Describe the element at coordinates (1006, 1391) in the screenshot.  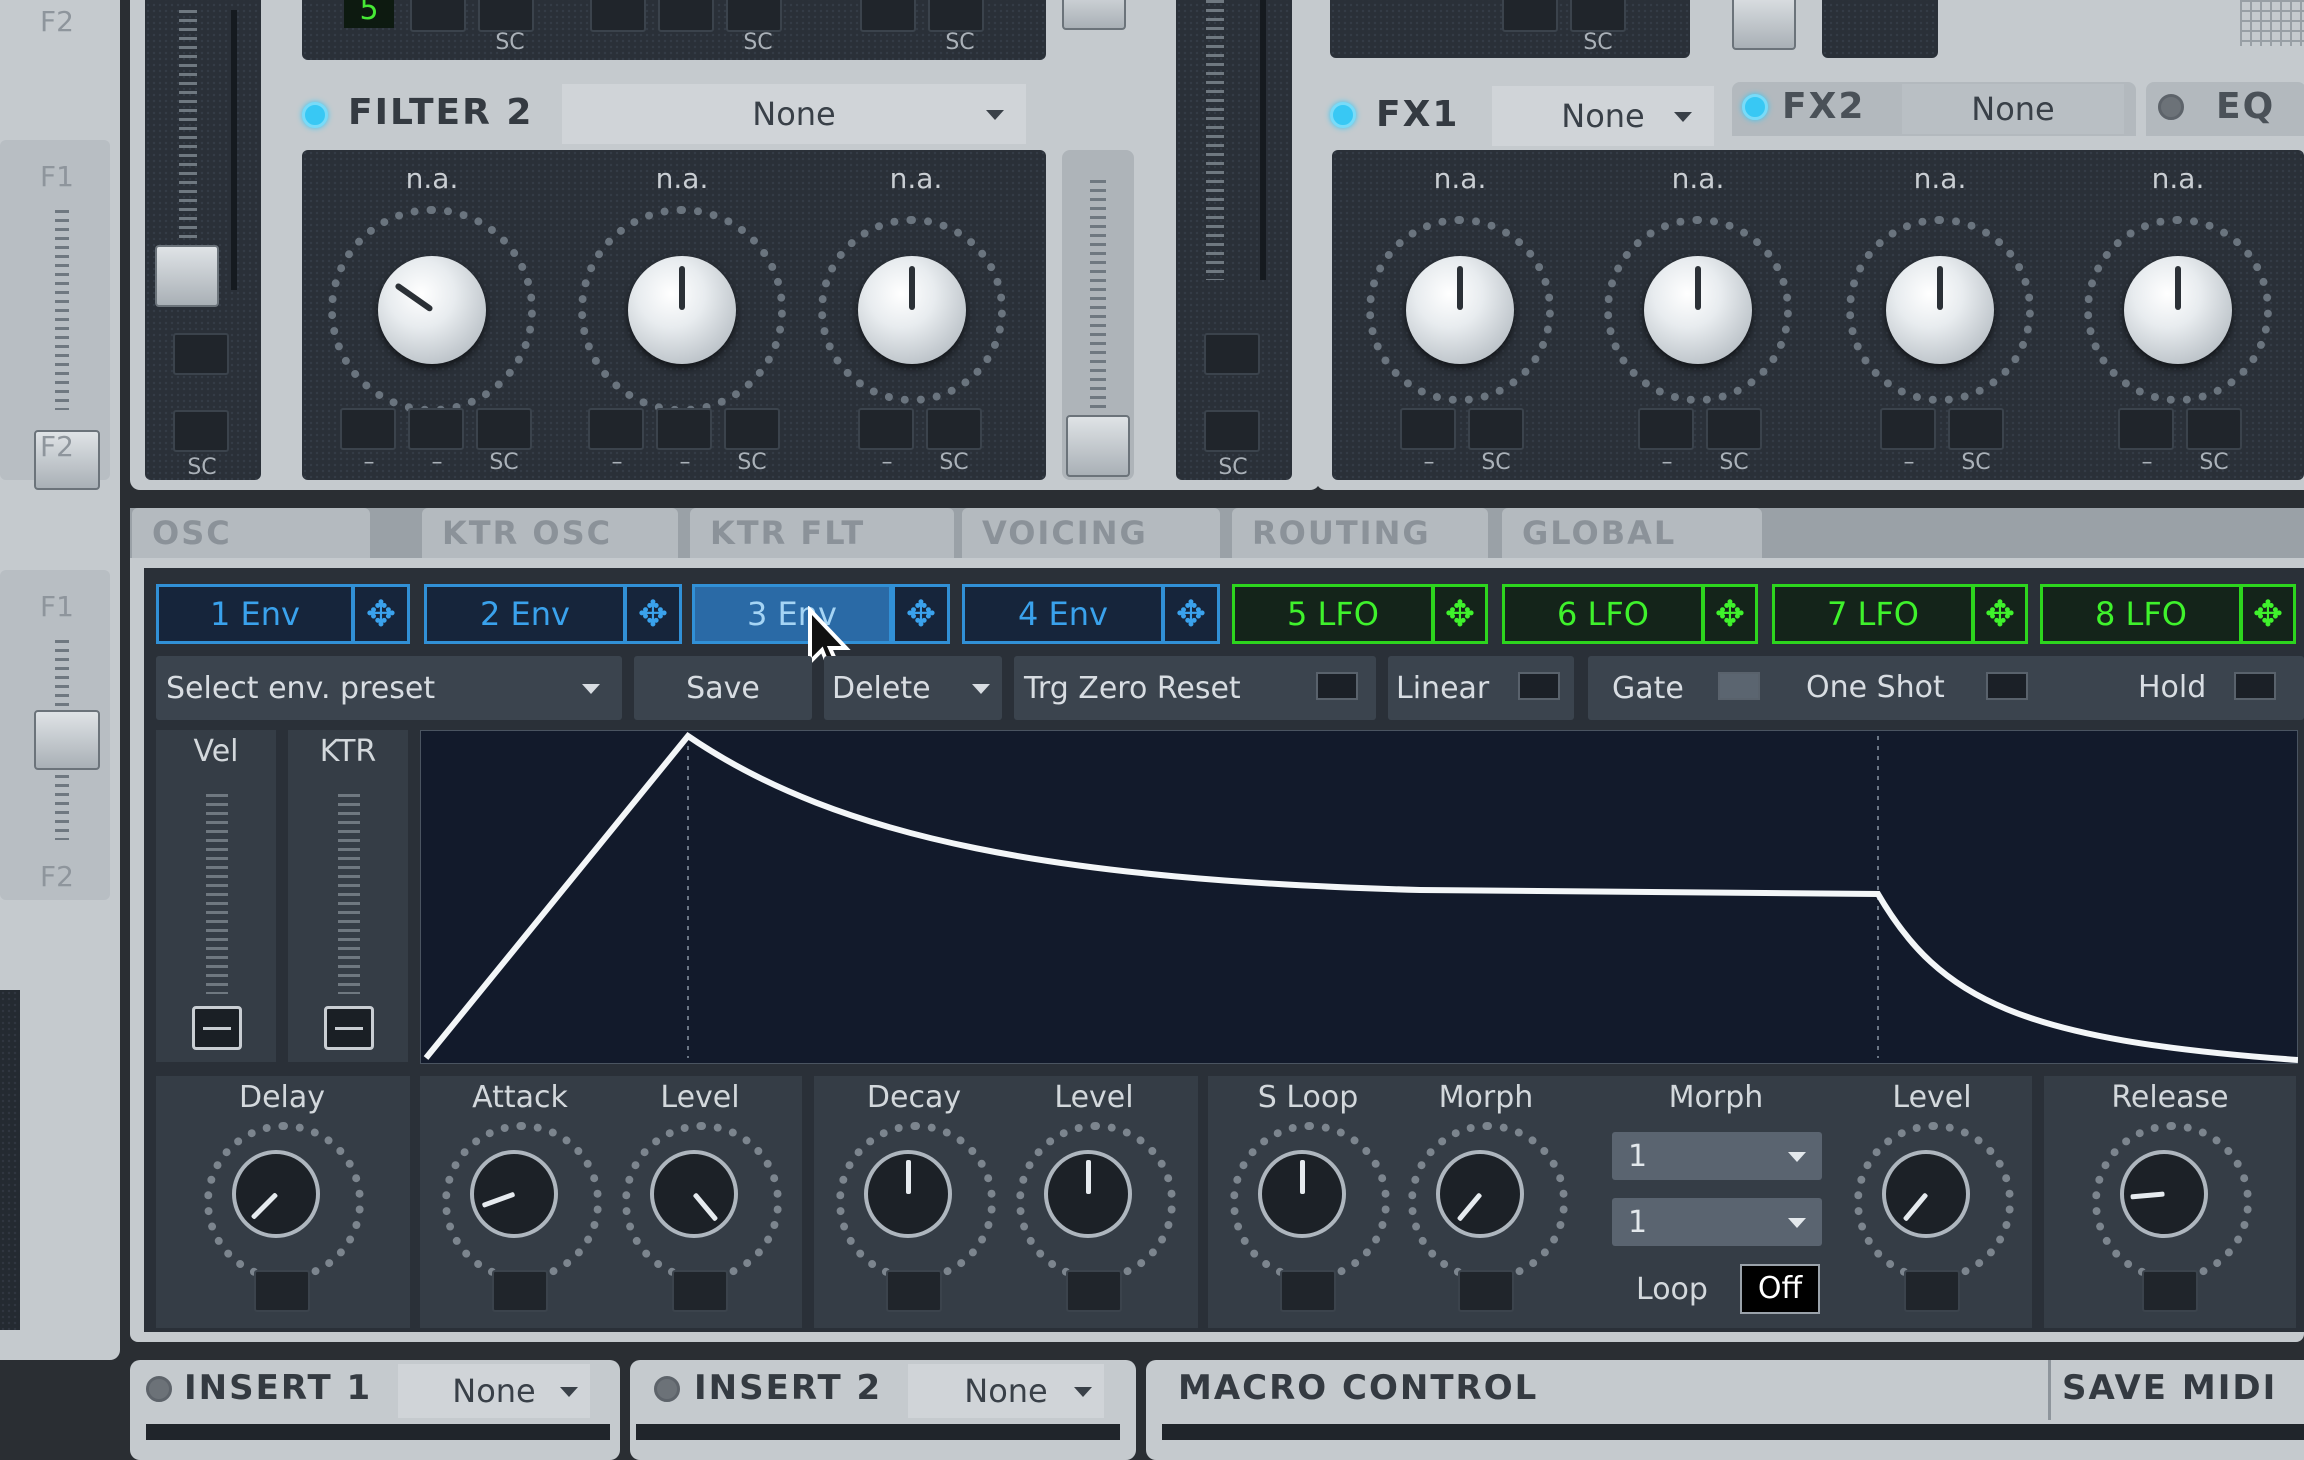
I see `insert2-type-dropdown: None` at that location.